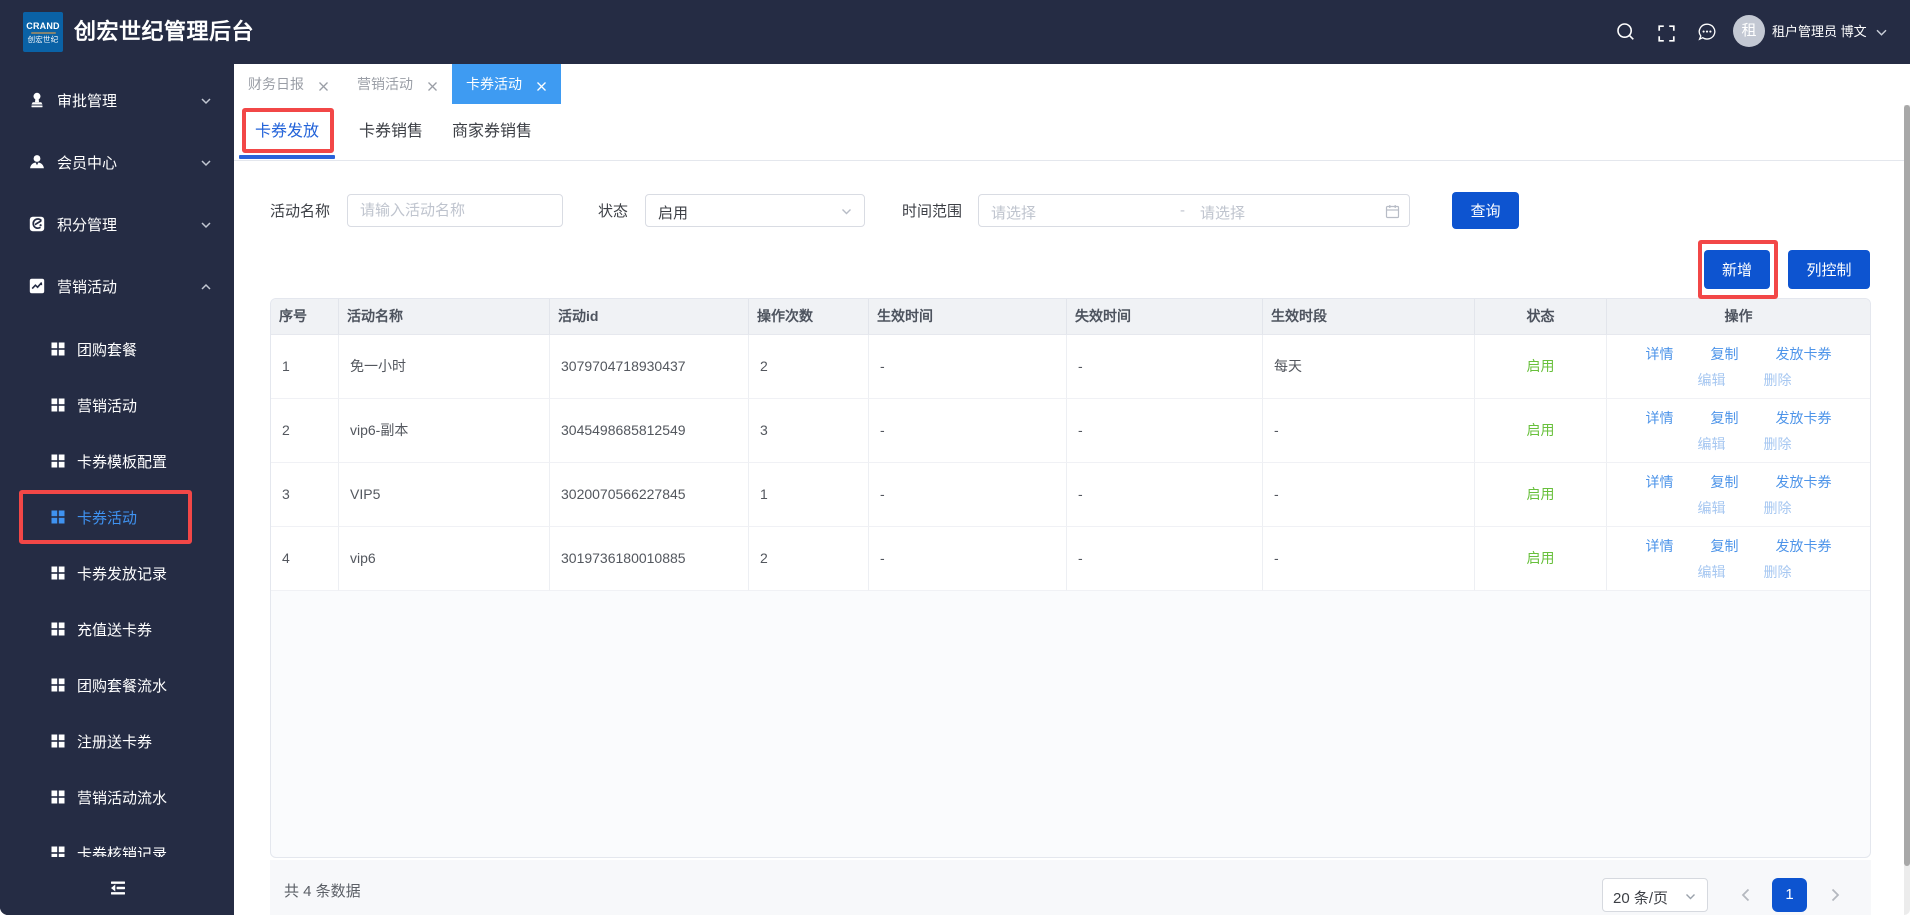 The width and height of the screenshot is (1910, 915). Describe the element at coordinates (1745, 895) in the screenshot. I see `prev-page-button` at that location.